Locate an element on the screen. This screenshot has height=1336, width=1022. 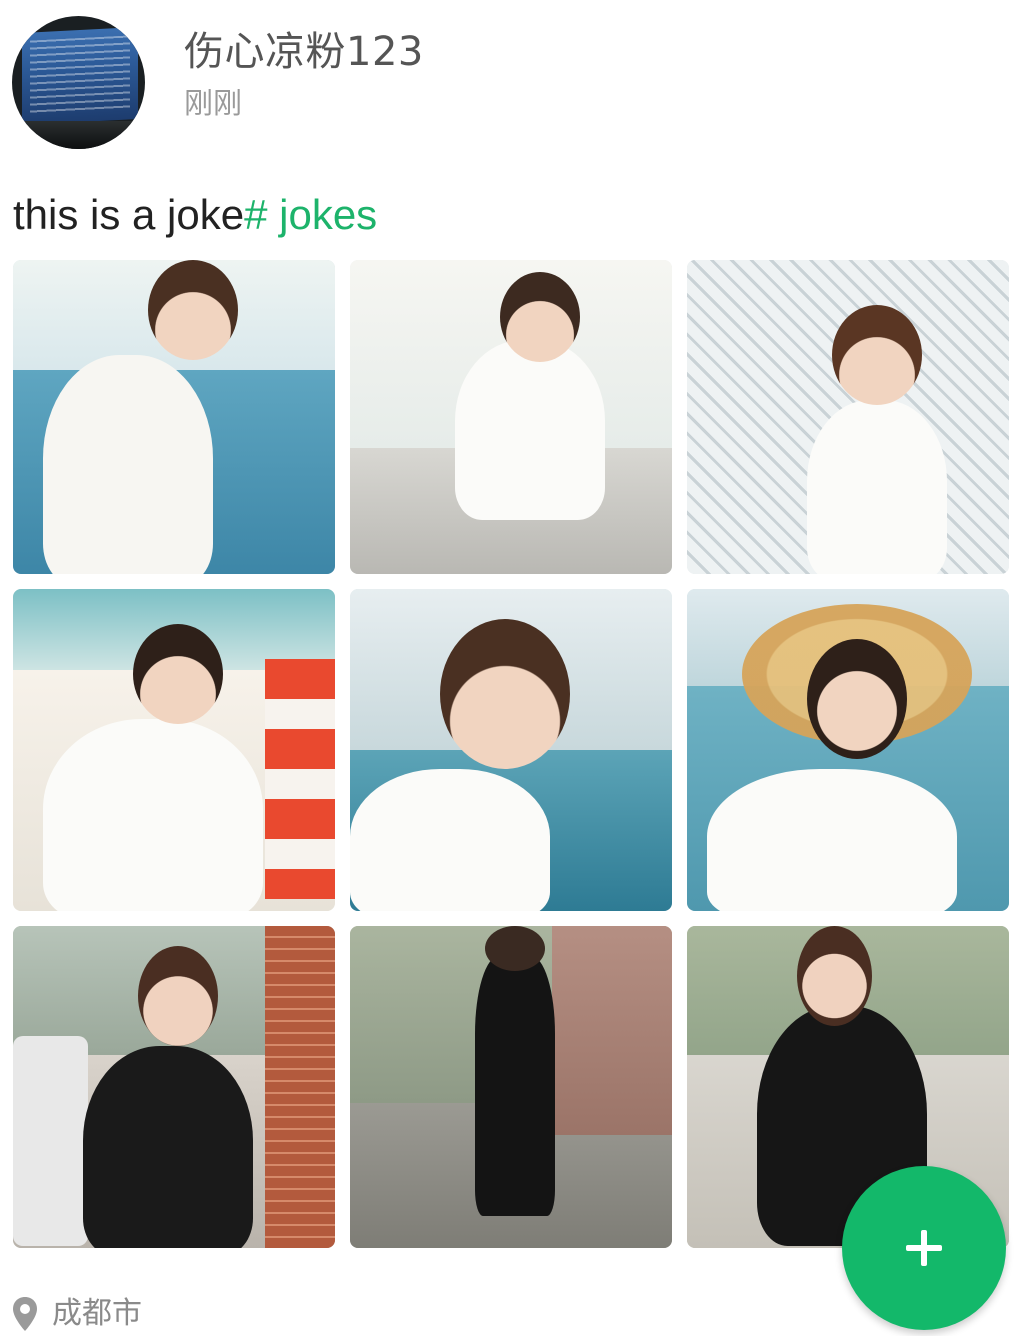
avatar-screen is located at coordinates (80, 76).